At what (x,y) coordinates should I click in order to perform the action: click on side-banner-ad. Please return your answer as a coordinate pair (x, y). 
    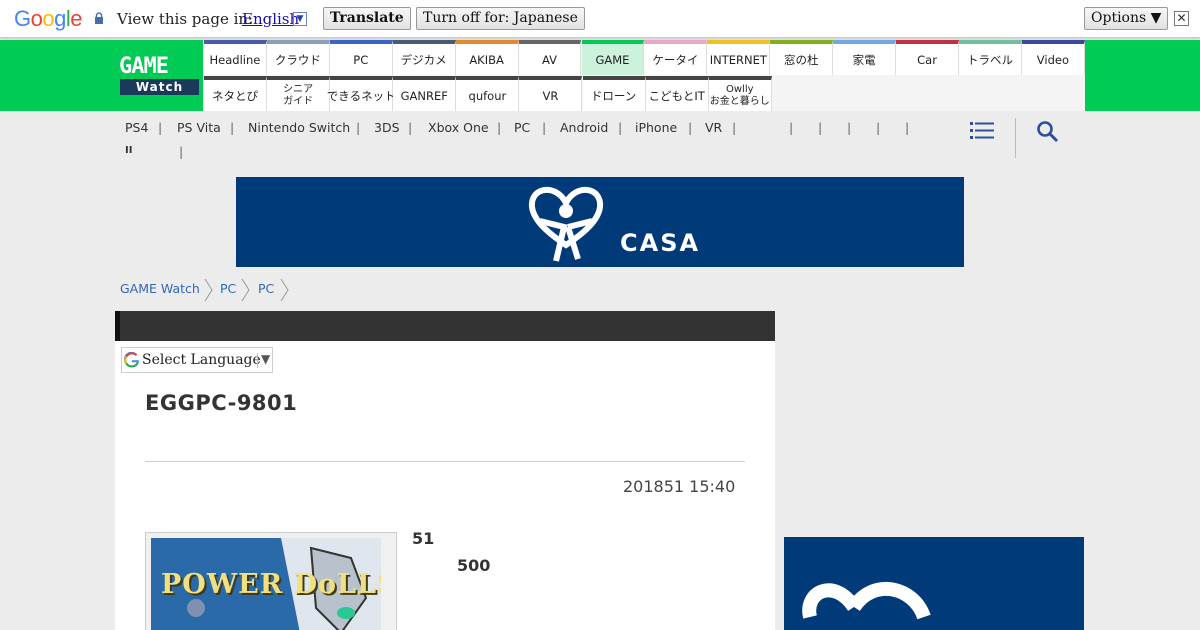
    Looking at the image, I should click on (934, 583).